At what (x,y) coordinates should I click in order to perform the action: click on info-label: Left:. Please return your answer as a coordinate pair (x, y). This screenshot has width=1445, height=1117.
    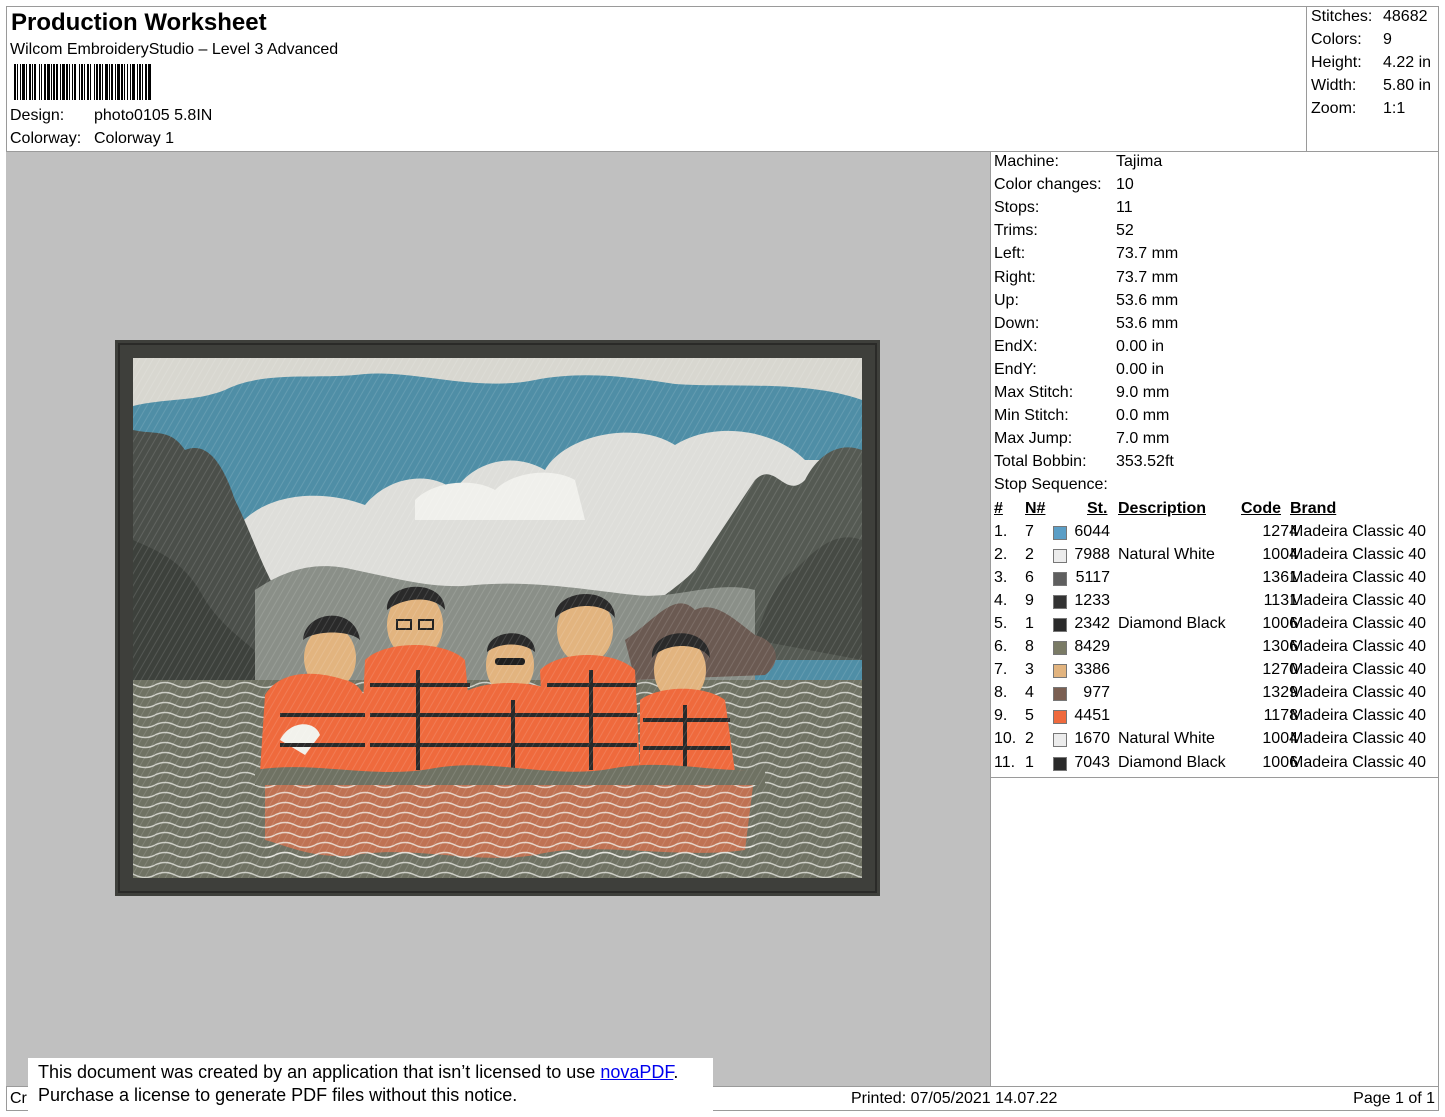
    Looking at the image, I should click on (1010, 254).